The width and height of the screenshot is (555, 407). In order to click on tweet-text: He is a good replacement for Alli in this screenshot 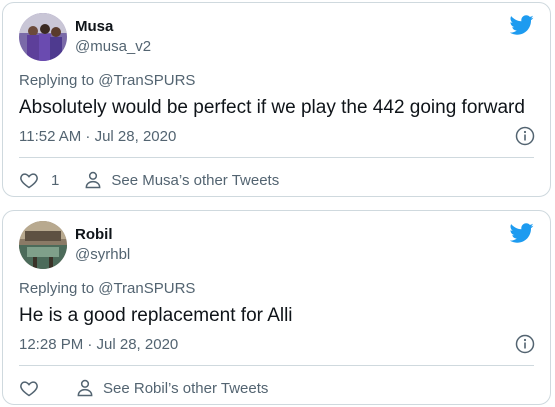, I will do `click(156, 315)`.